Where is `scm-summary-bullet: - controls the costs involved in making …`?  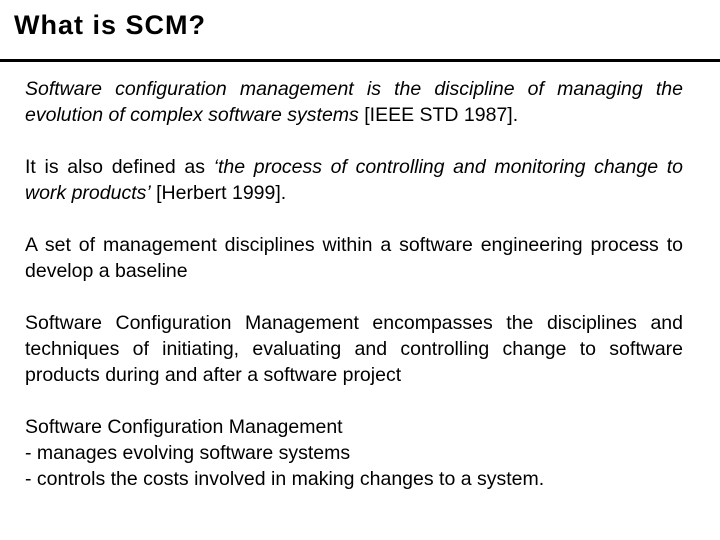
scm-summary-bullet: - controls the costs involved in making … is located at coordinates (285, 479).